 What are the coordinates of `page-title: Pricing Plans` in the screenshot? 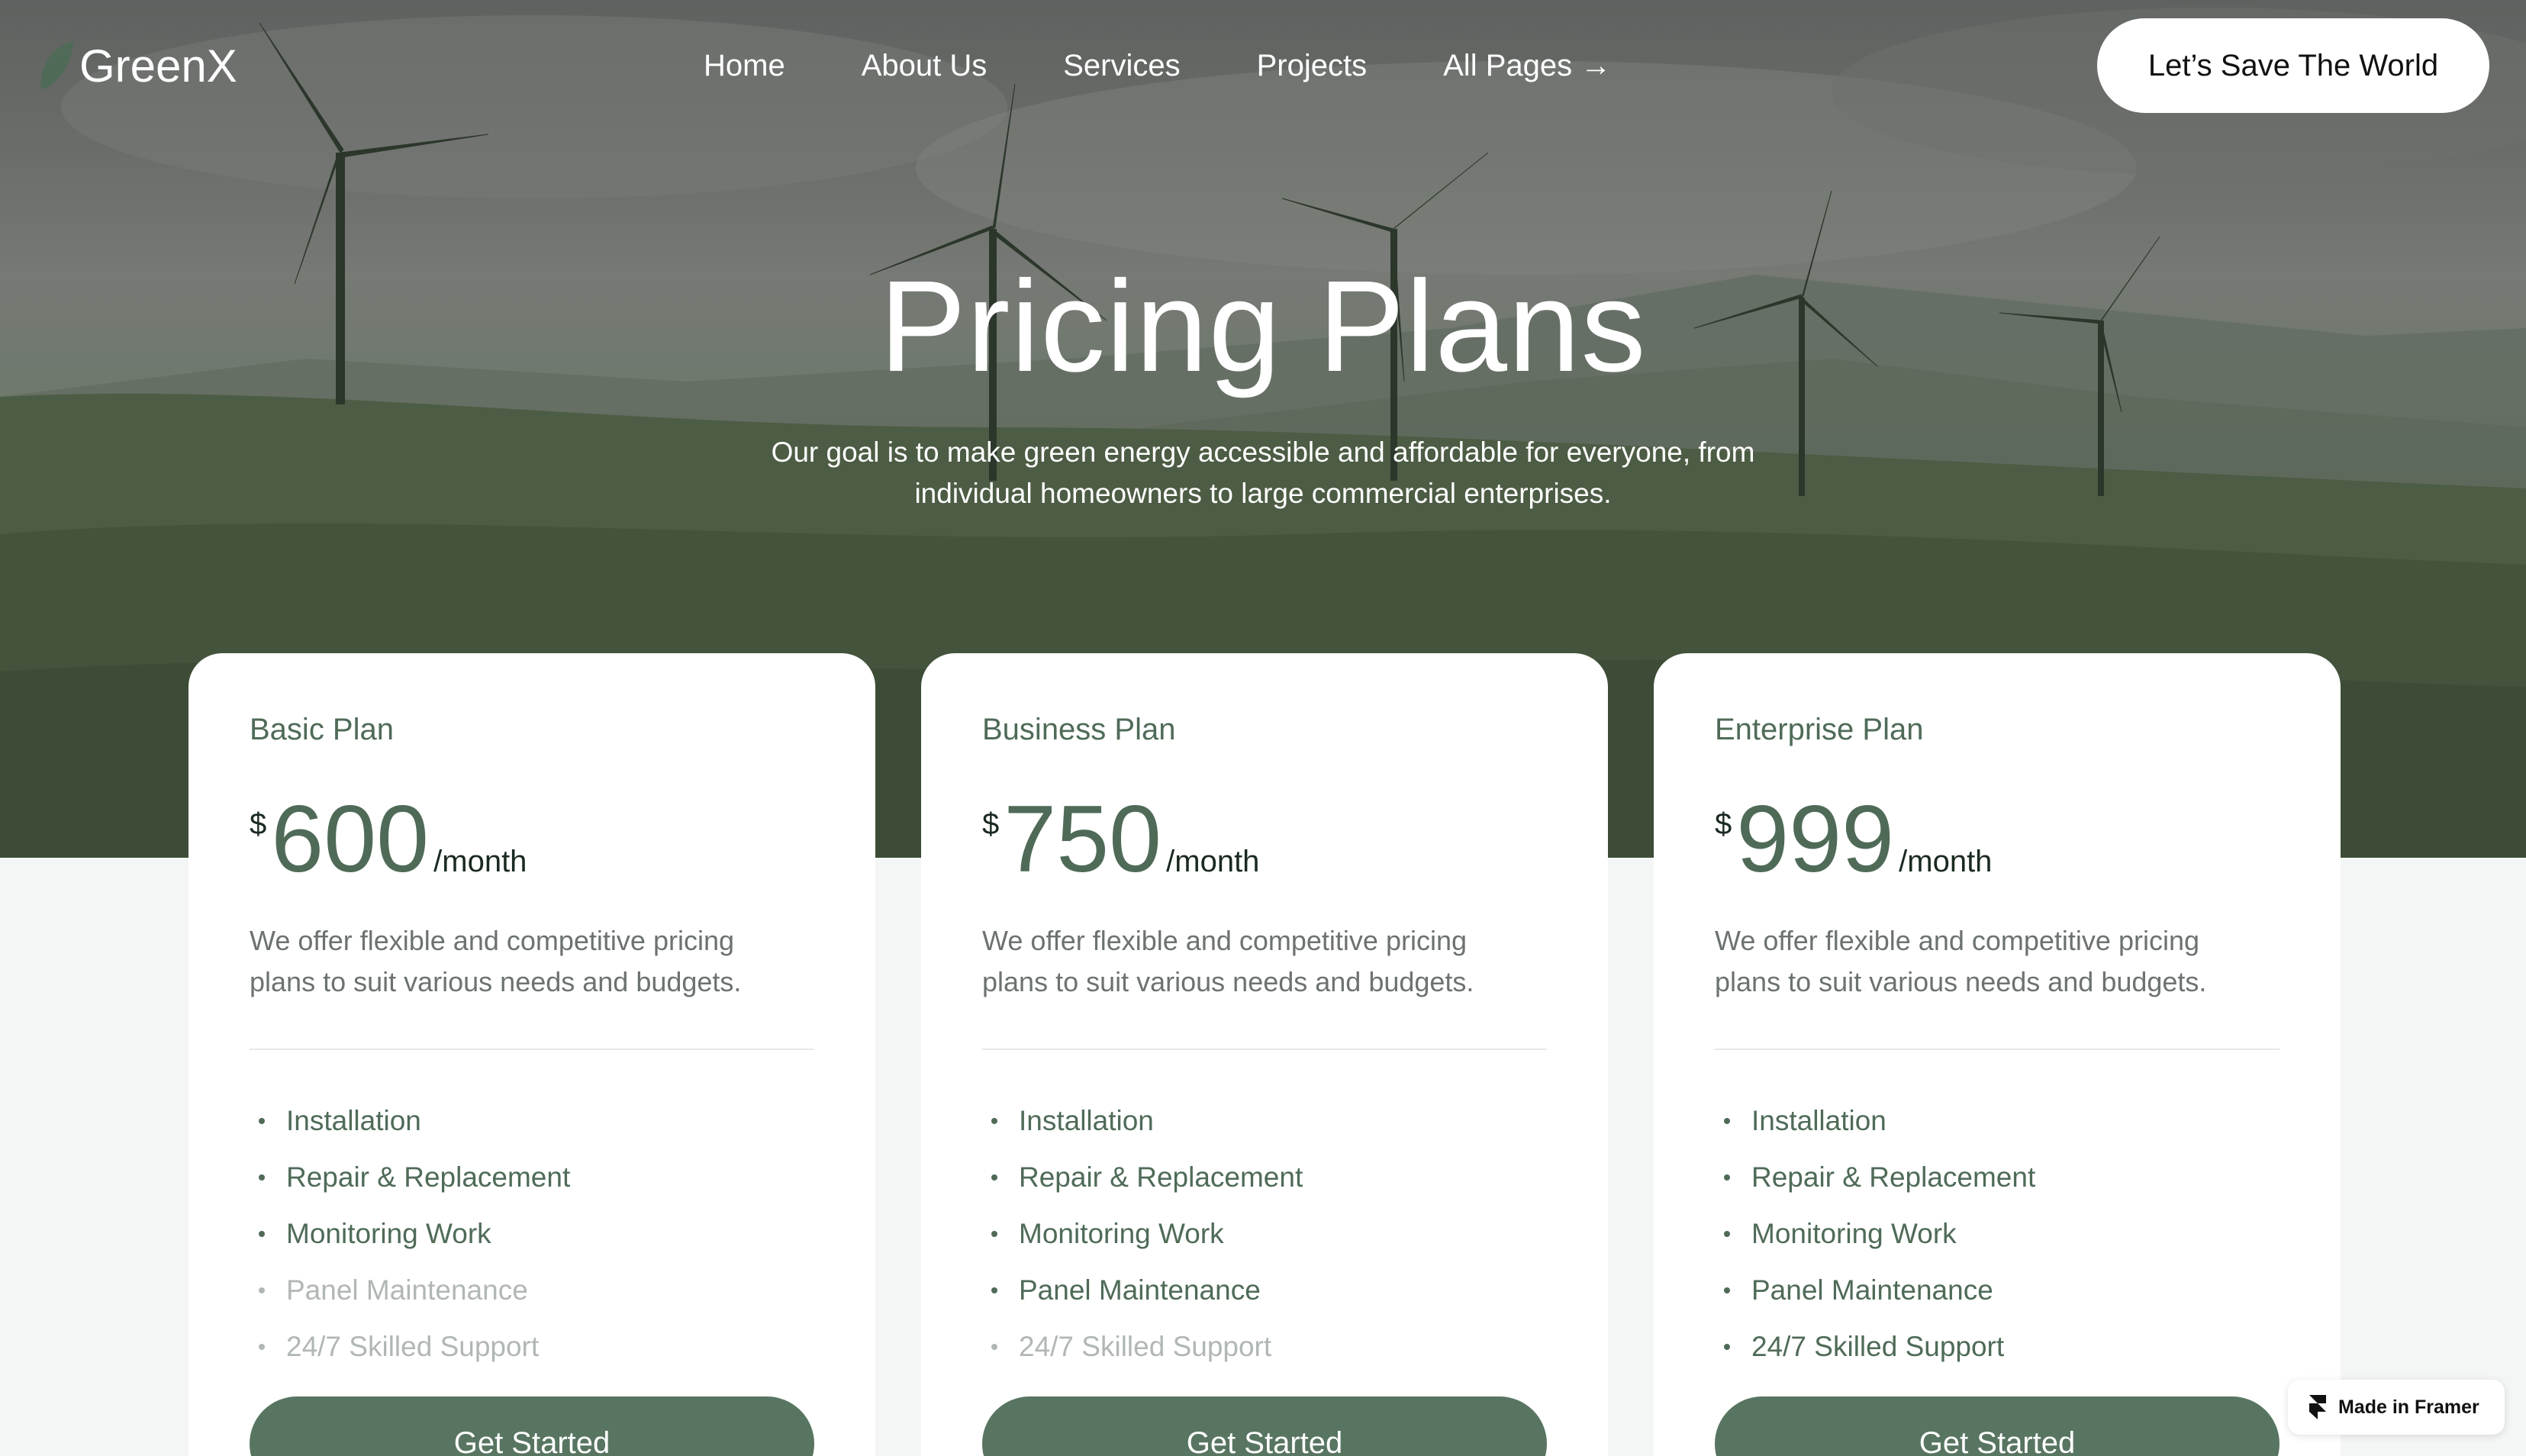 It's located at (1263, 326).